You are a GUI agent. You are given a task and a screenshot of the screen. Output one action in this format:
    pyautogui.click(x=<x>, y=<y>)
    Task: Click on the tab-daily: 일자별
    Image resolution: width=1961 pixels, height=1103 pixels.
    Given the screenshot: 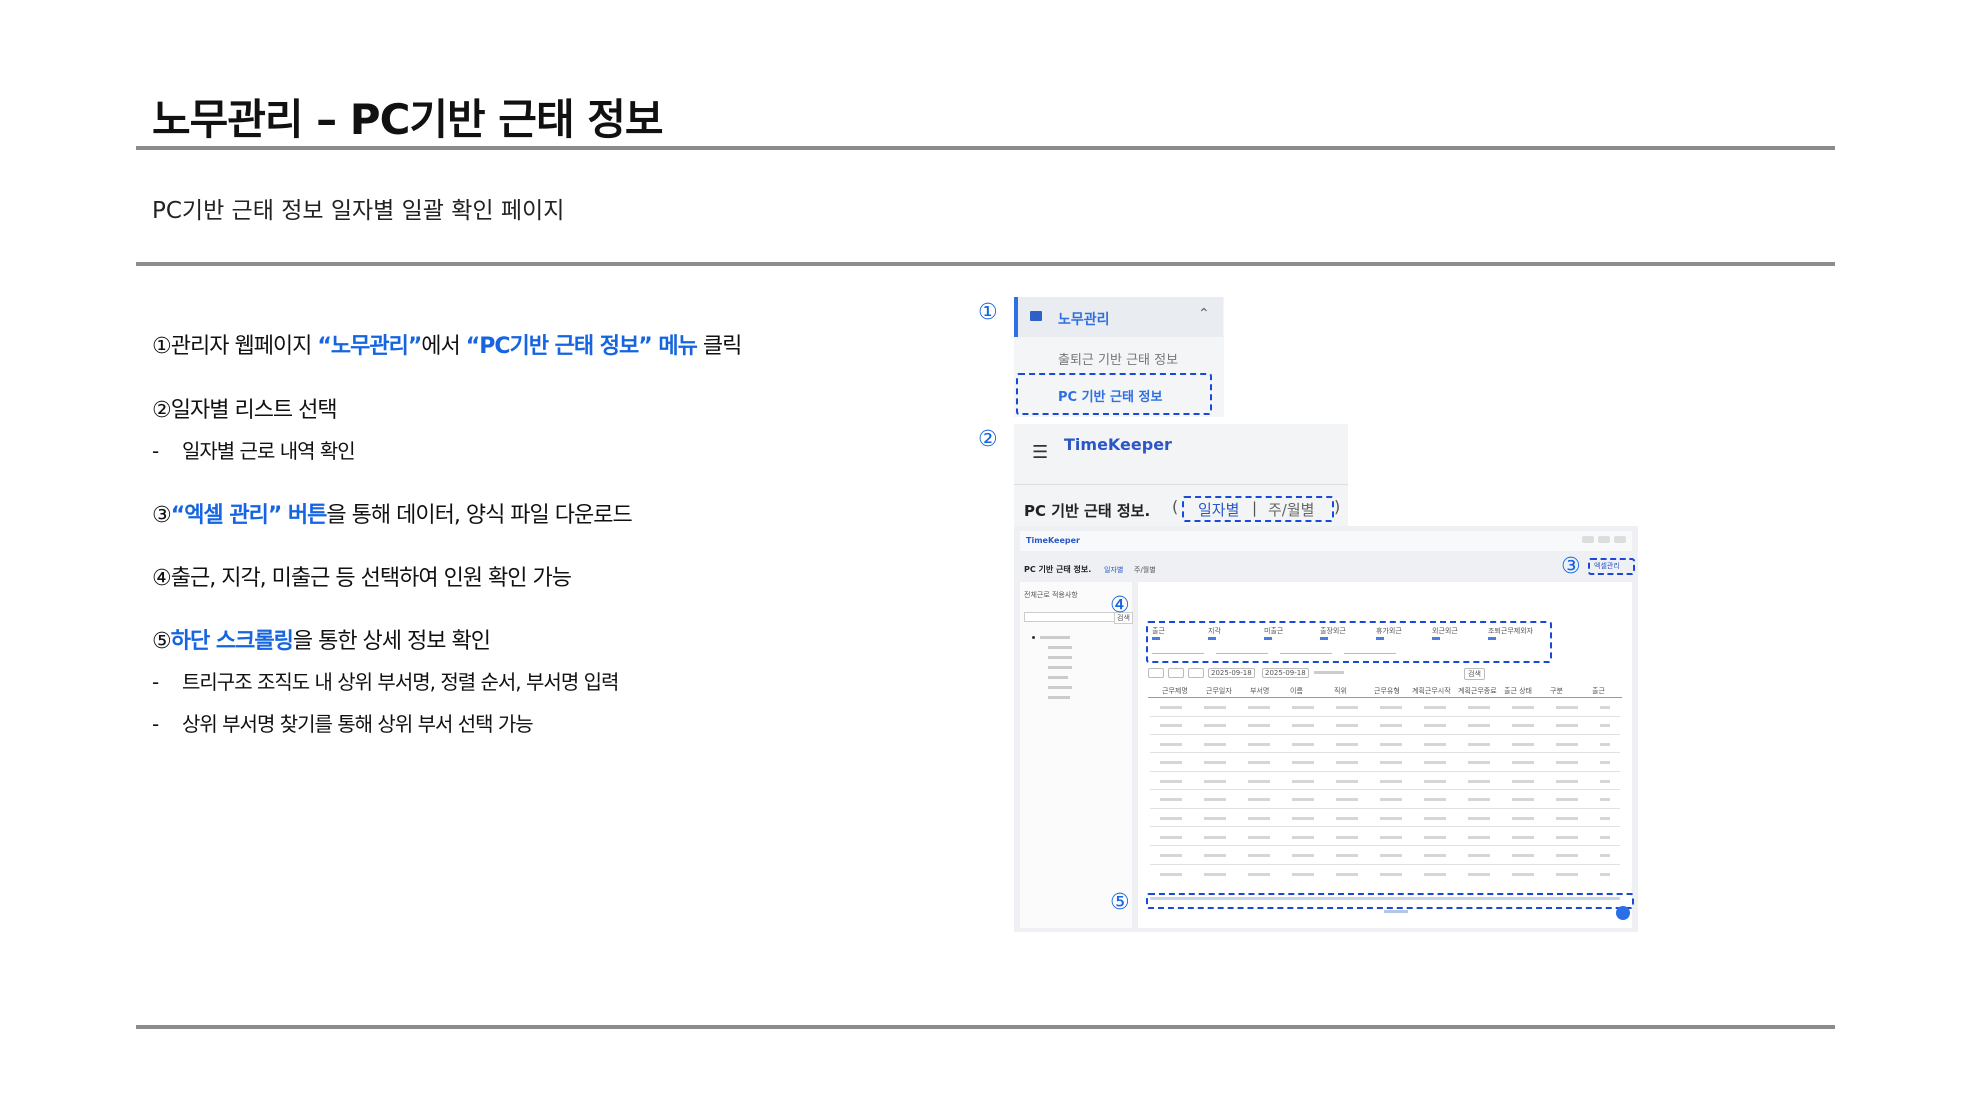 What is the action you would take?
    pyautogui.click(x=1218, y=509)
    